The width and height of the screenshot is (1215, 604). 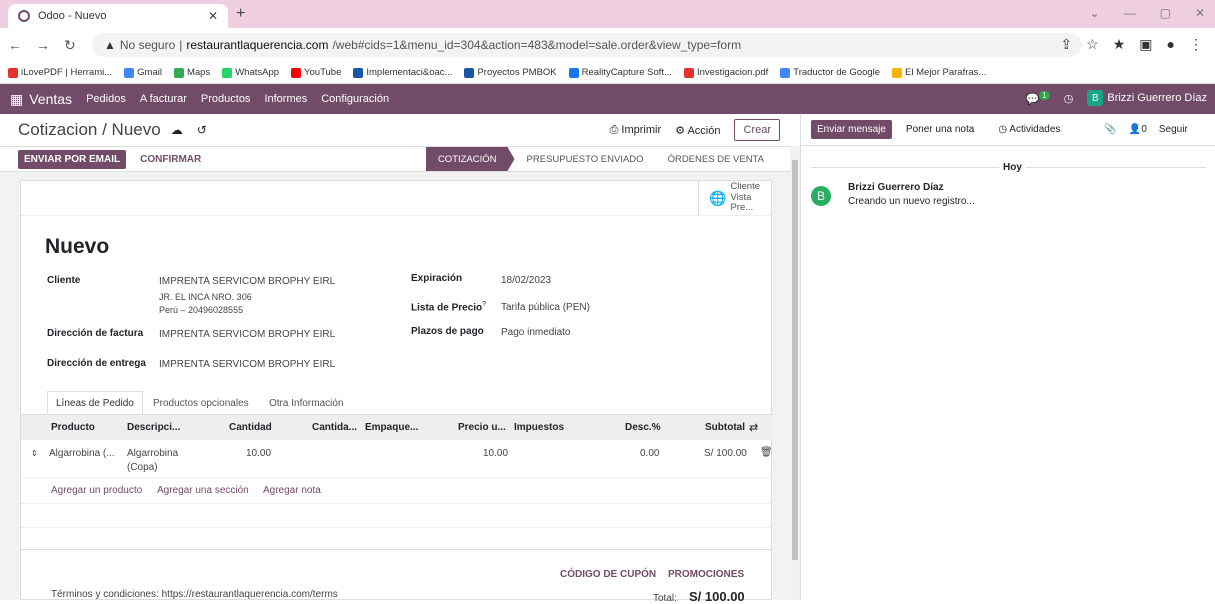 I want to click on odoo-favicon-icon, so click(x=24, y=16).